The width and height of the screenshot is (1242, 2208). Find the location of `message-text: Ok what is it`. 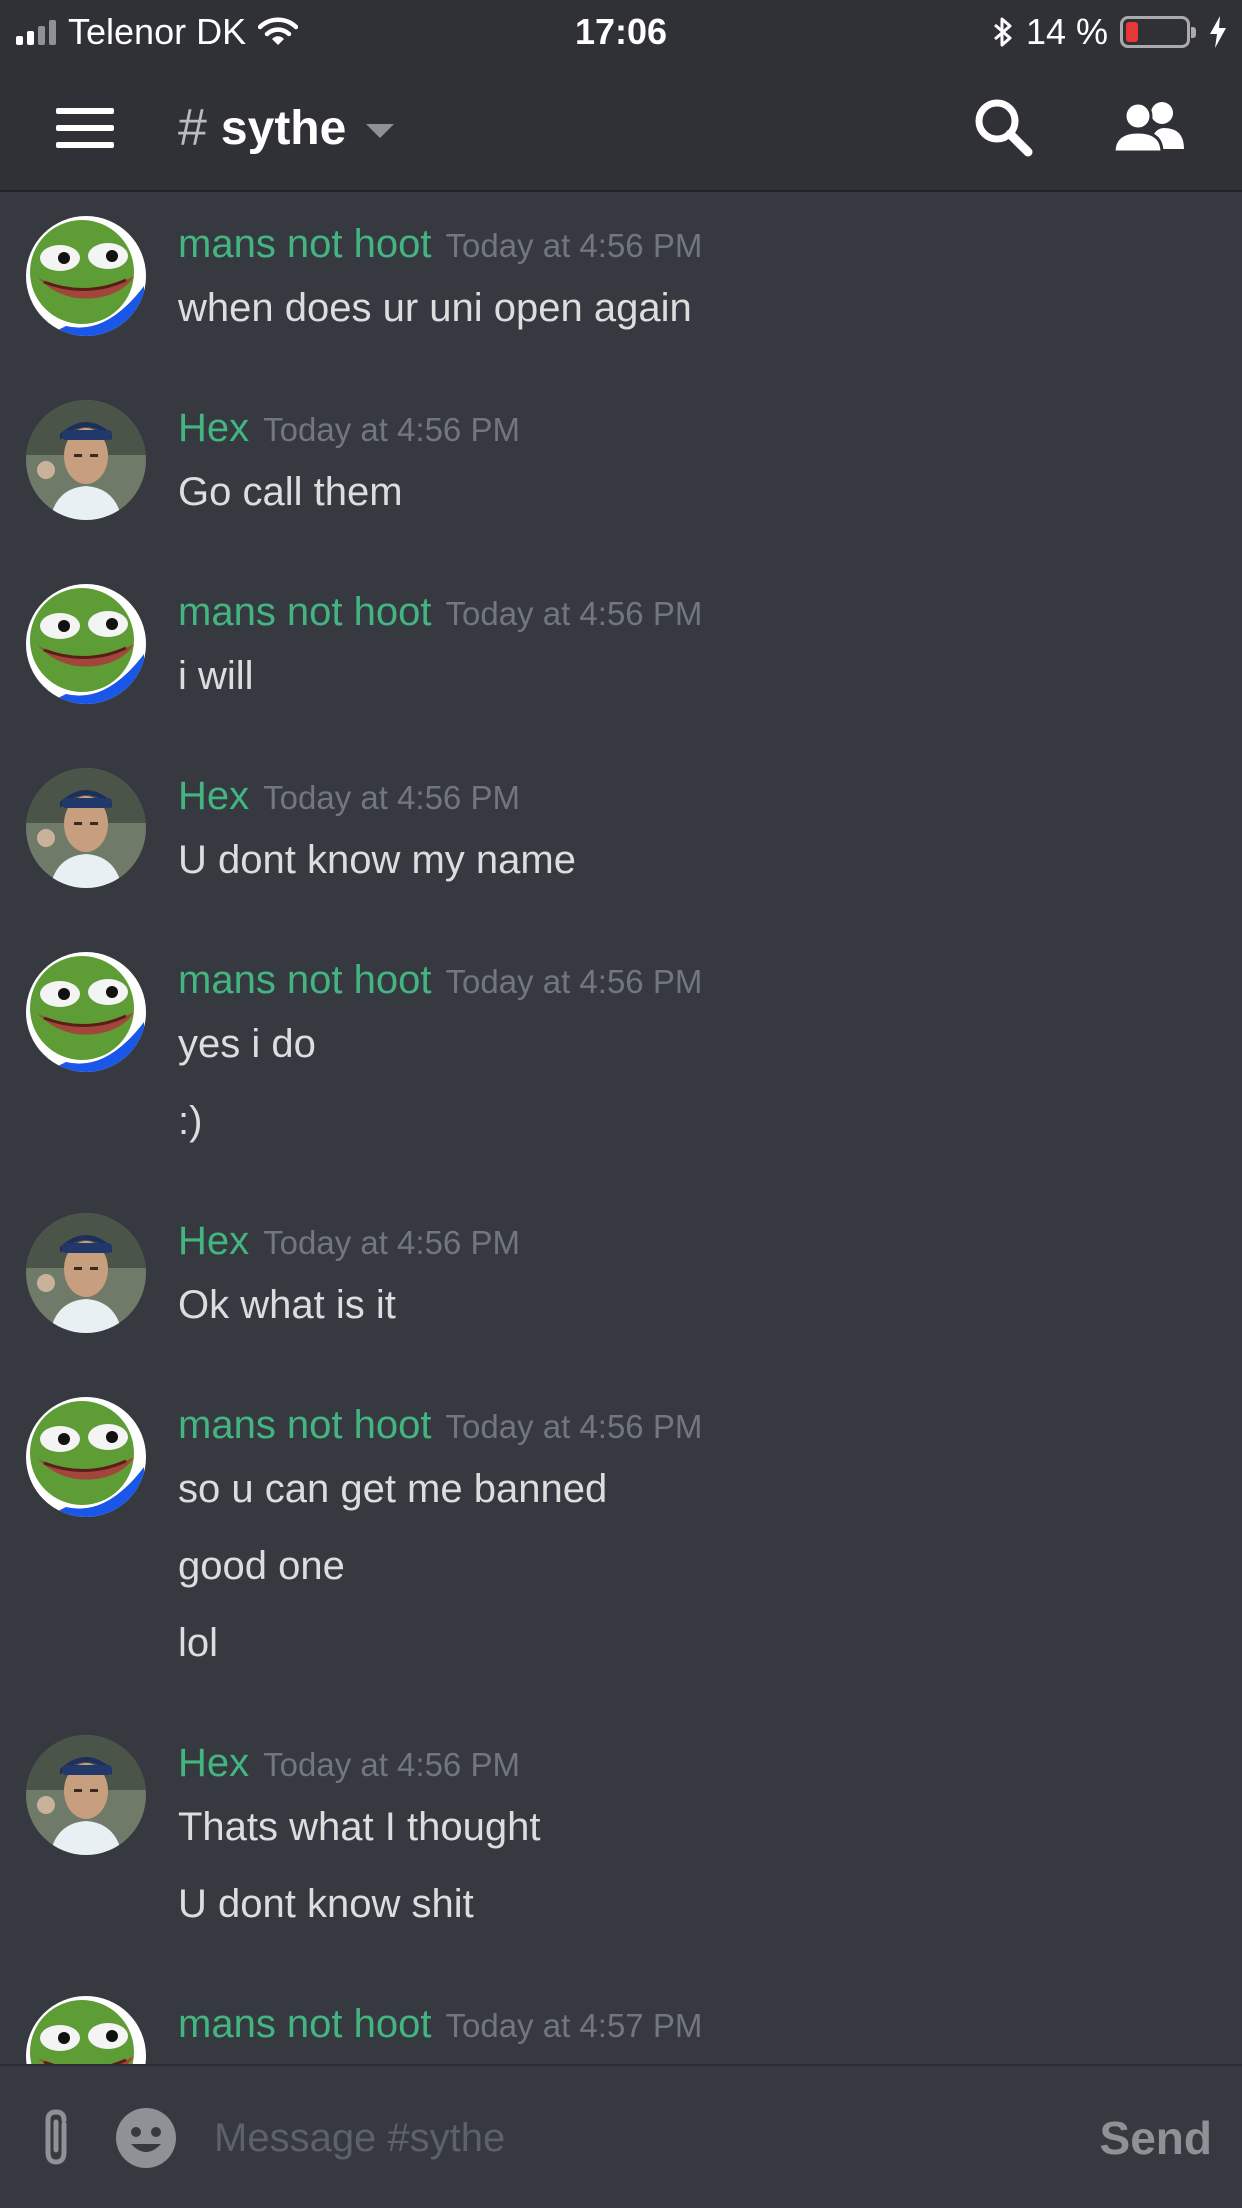

message-text: Ok what is it is located at coordinates (287, 1305).